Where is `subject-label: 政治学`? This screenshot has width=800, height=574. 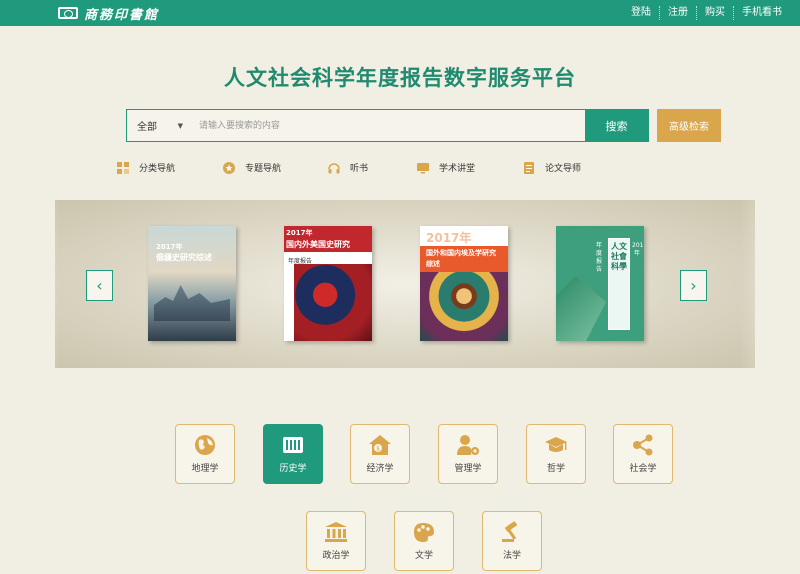
subject-label: 政治学 is located at coordinates (336, 556).